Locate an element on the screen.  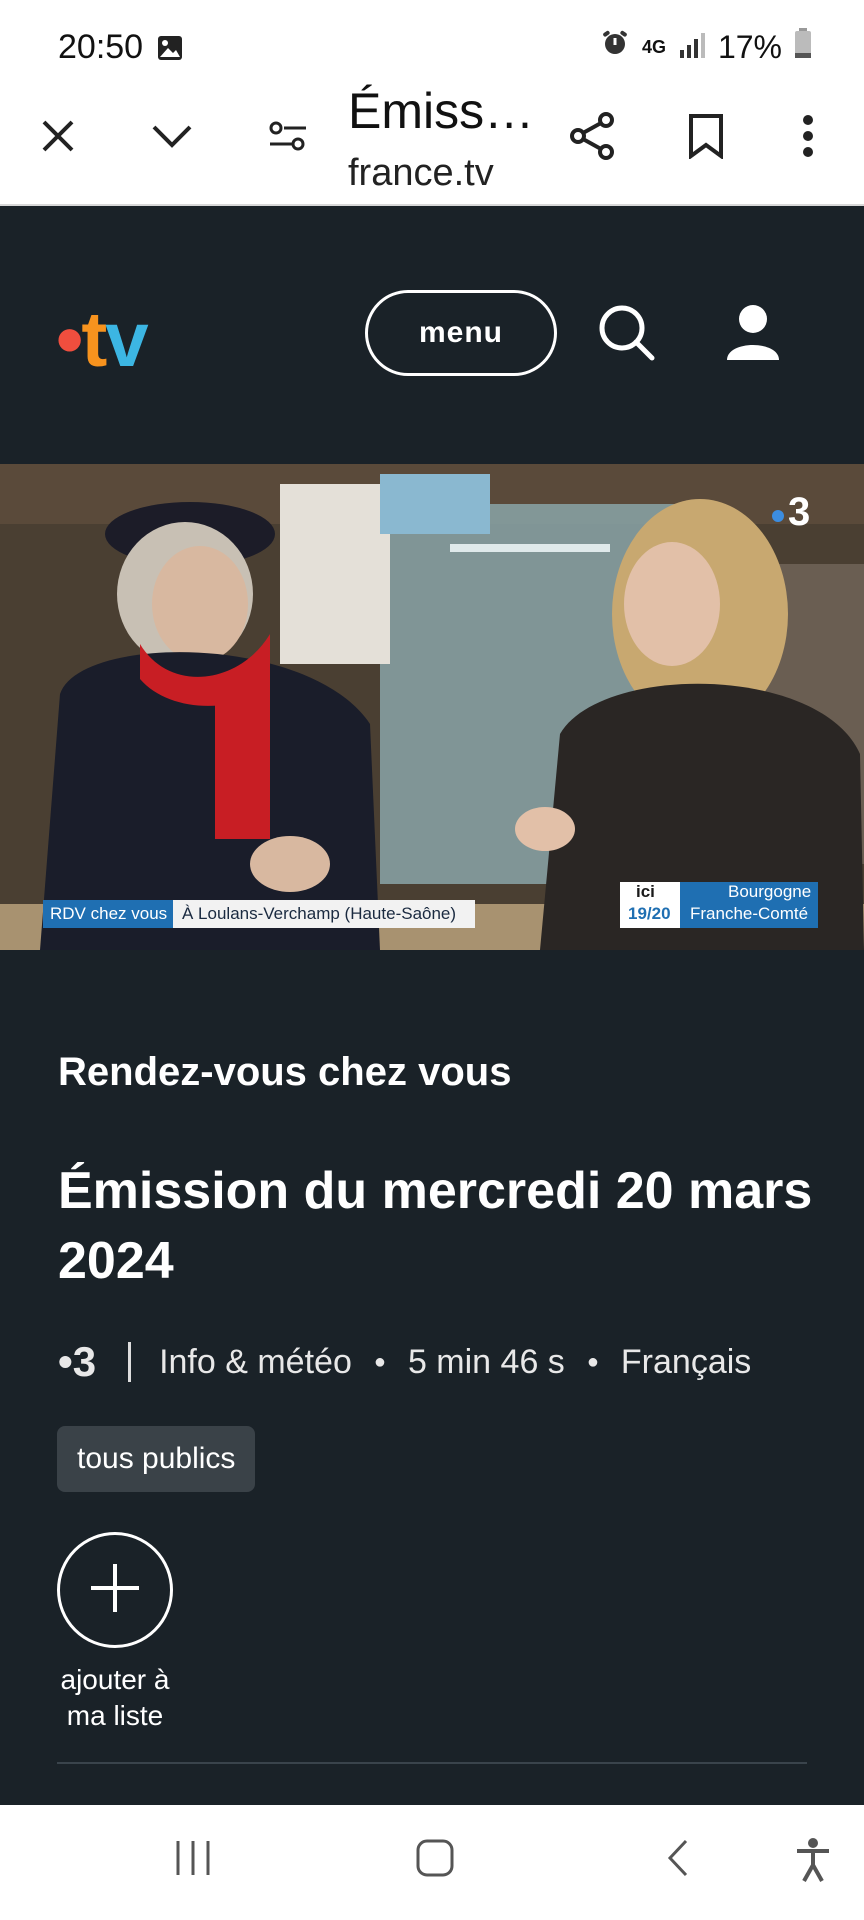
minimize-button is located at coordinates (172, 138).